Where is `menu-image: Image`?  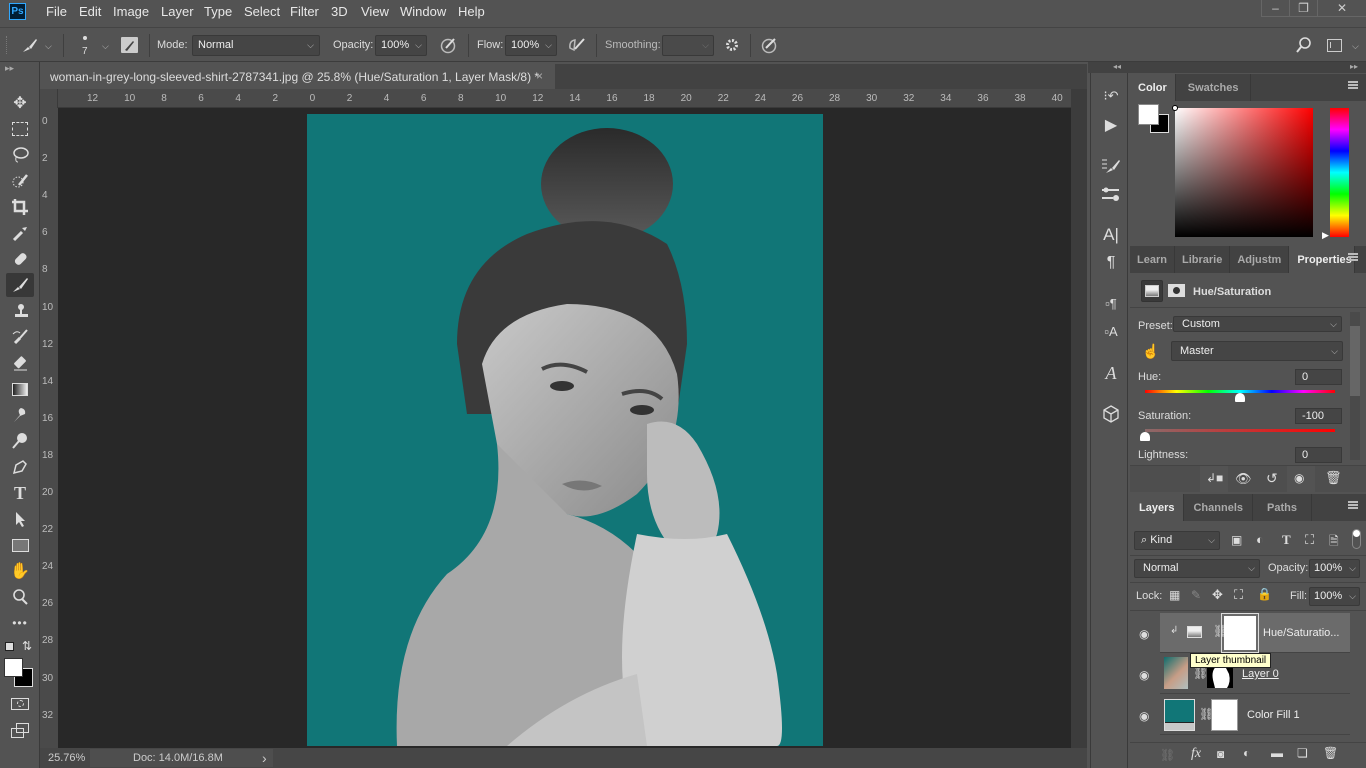 menu-image: Image is located at coordinates (131, 11).